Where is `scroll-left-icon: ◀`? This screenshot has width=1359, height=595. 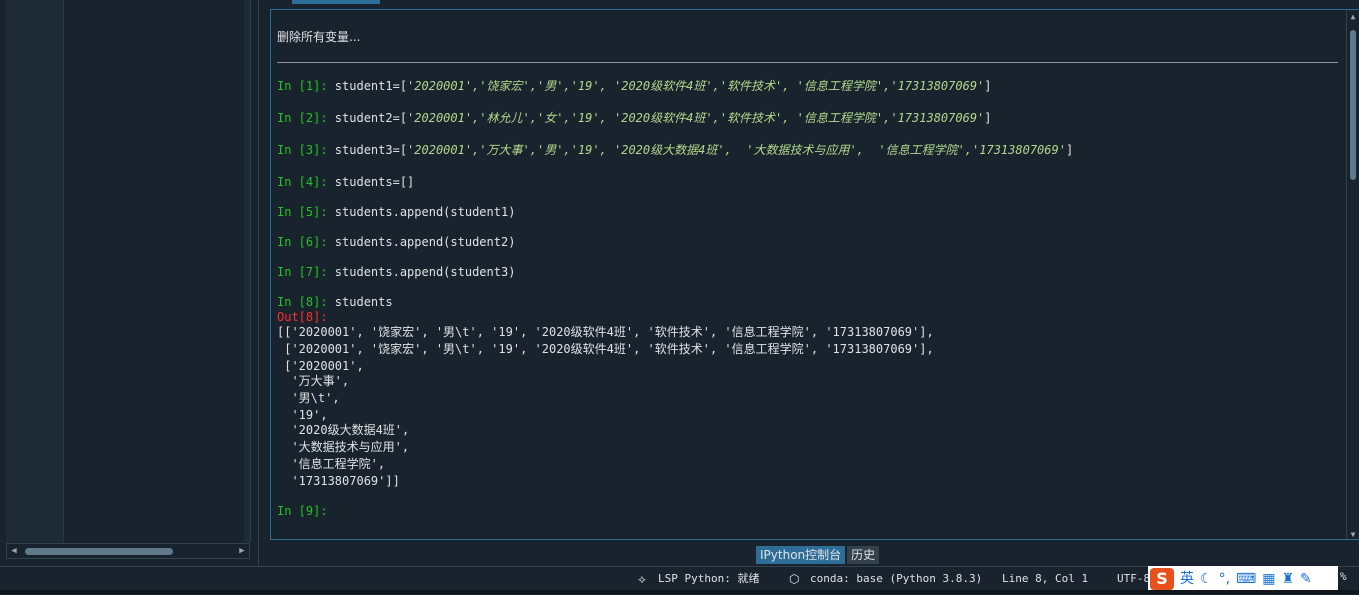
scroll-left-icon: ◀ is located at coordinates (14, 551).